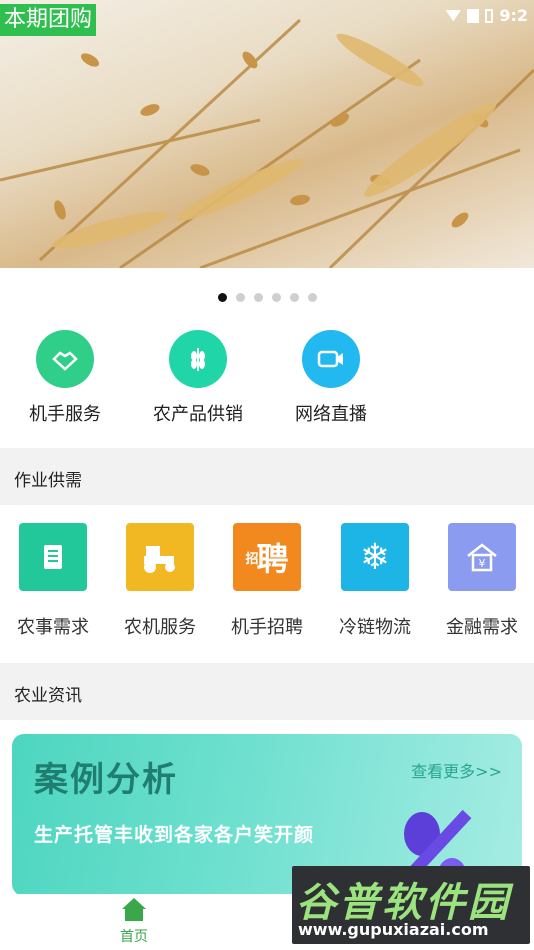  I want to click on document-icon, so click(53, 557).